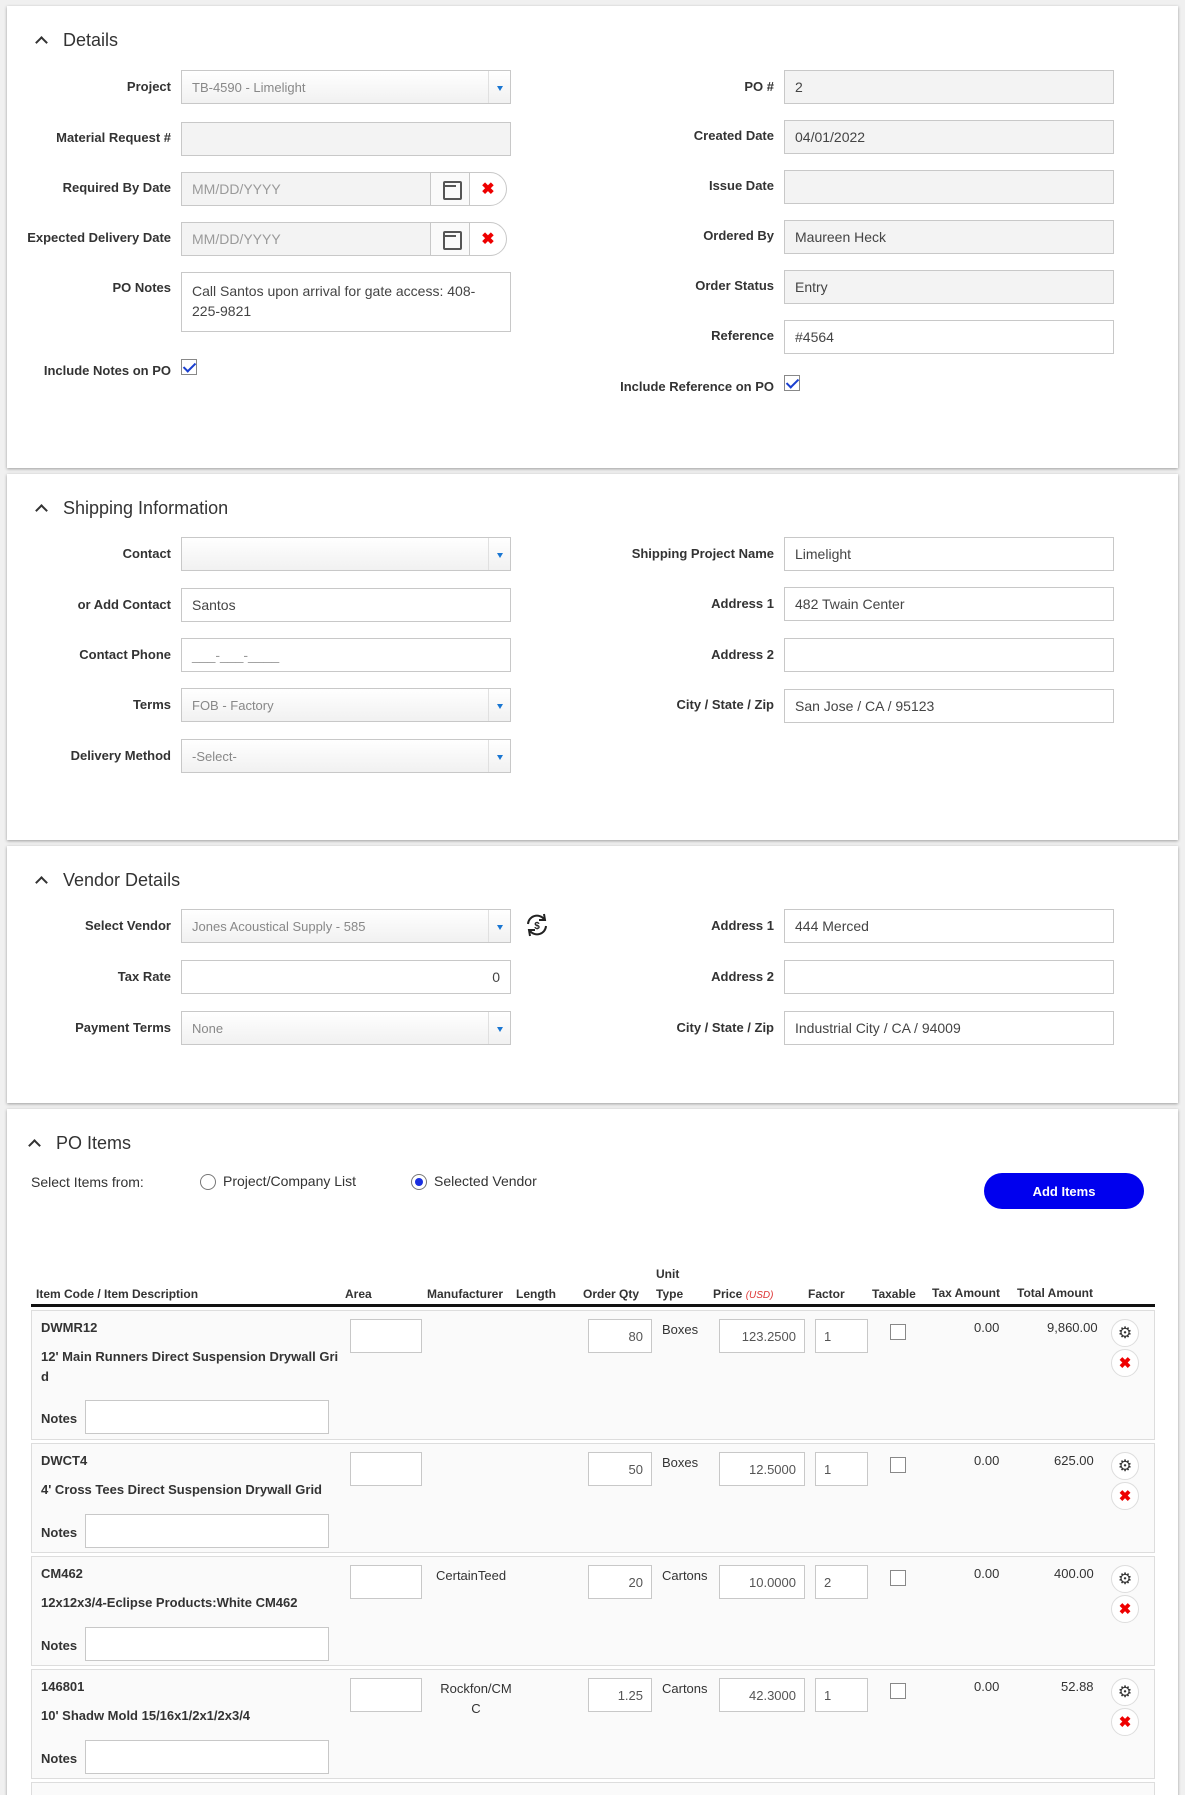 This screenshot has width=1185, height=1795. I want to click on price-input: 10.0000, so click(762, 1582).